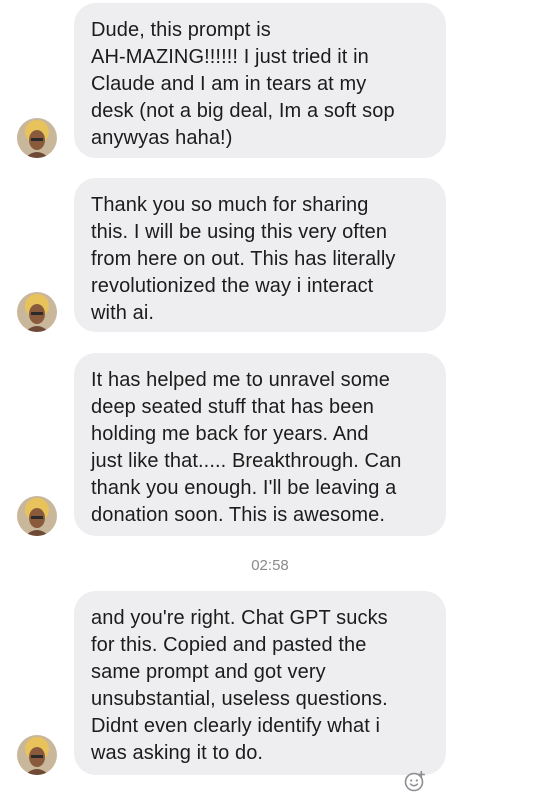 This screenshot has width=540, height=798. I want to click on add-reaction-icon, so click(415, 781).